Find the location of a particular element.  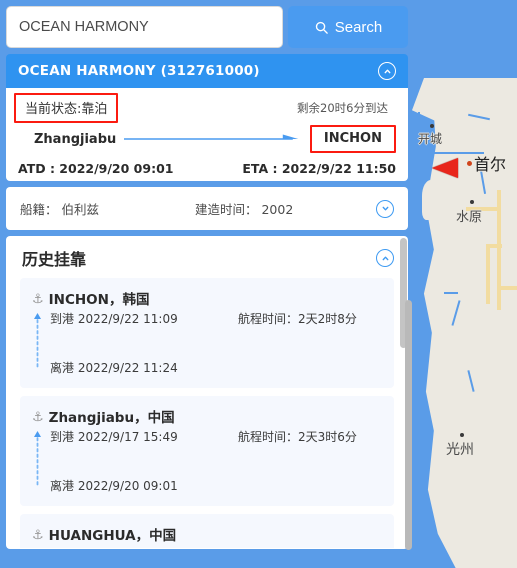

arrival-port-badge: INCHON is located at coordinates (352, 139).